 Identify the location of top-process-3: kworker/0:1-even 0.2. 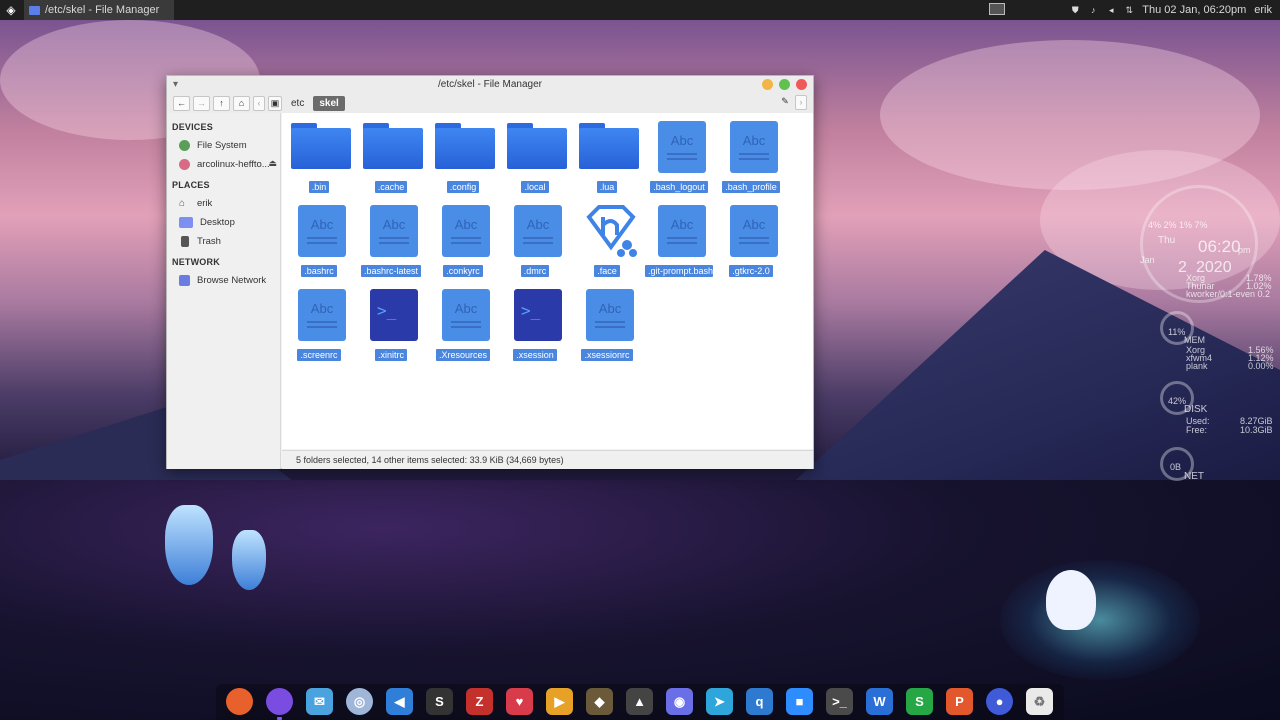
(1228, 294).